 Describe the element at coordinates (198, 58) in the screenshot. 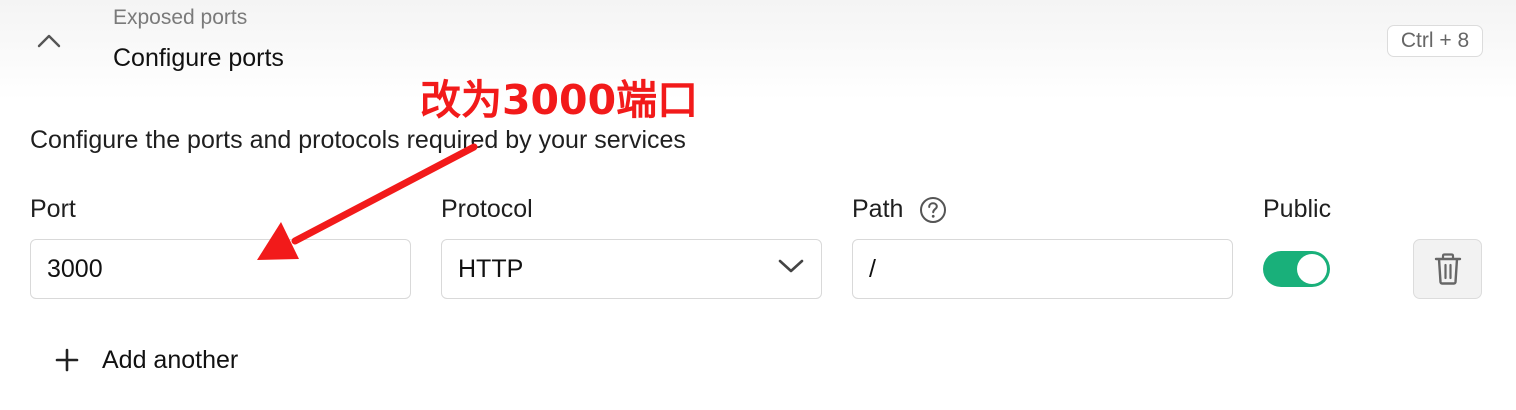

I see `section-title: Configure ports` at that location.